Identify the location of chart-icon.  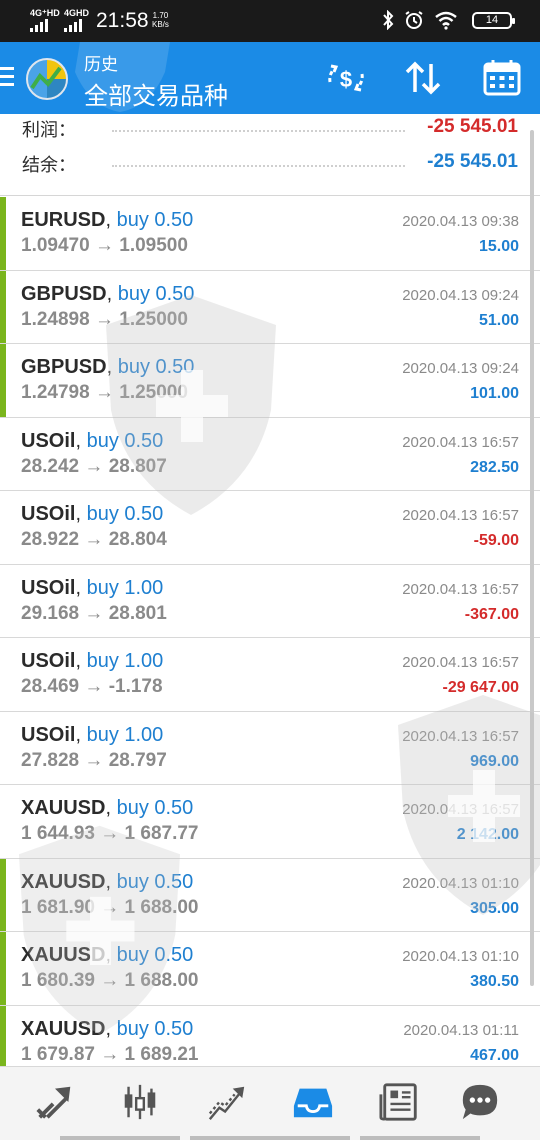
(140, 1102).